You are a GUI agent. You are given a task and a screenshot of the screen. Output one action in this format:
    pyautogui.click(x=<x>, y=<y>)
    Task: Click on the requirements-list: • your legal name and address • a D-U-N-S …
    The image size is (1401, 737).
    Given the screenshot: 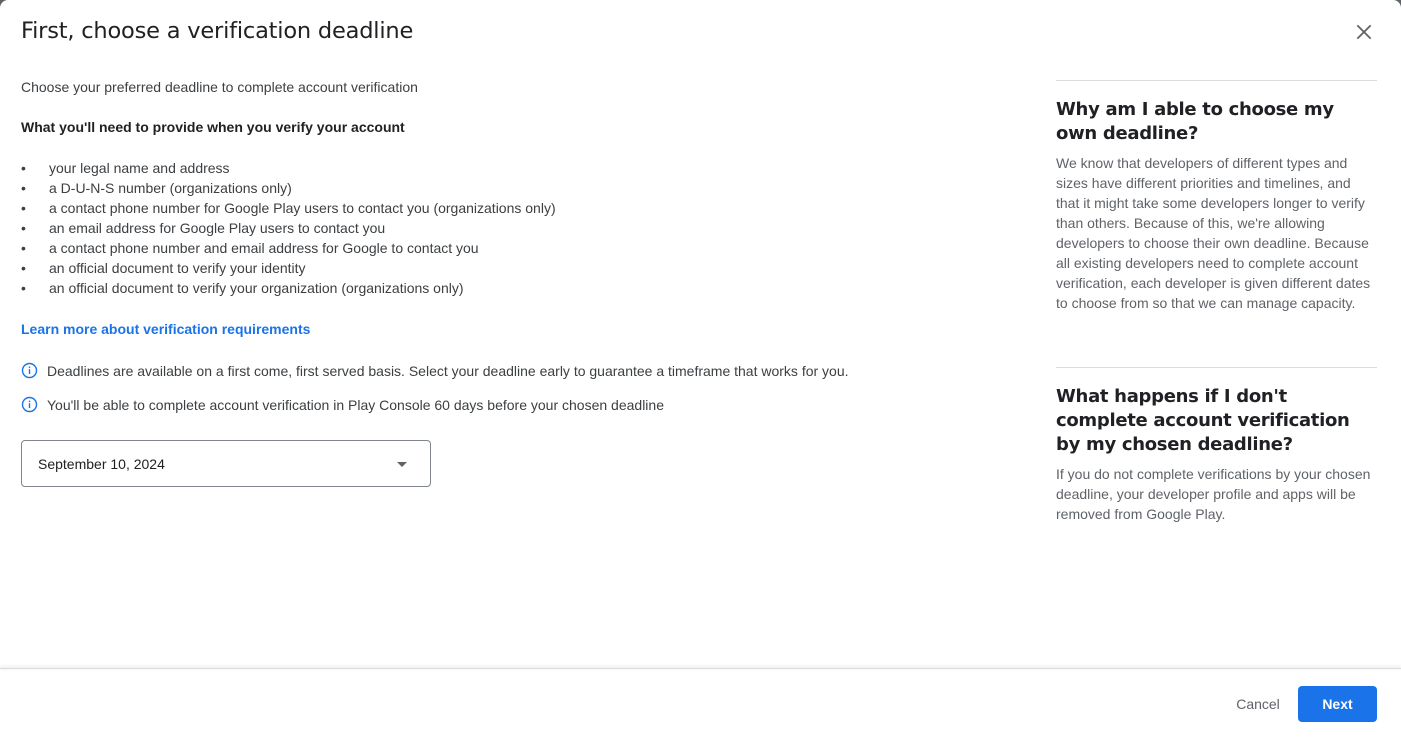 What is the action you would take?
    pyautogui.click(x=288, y=229)
    